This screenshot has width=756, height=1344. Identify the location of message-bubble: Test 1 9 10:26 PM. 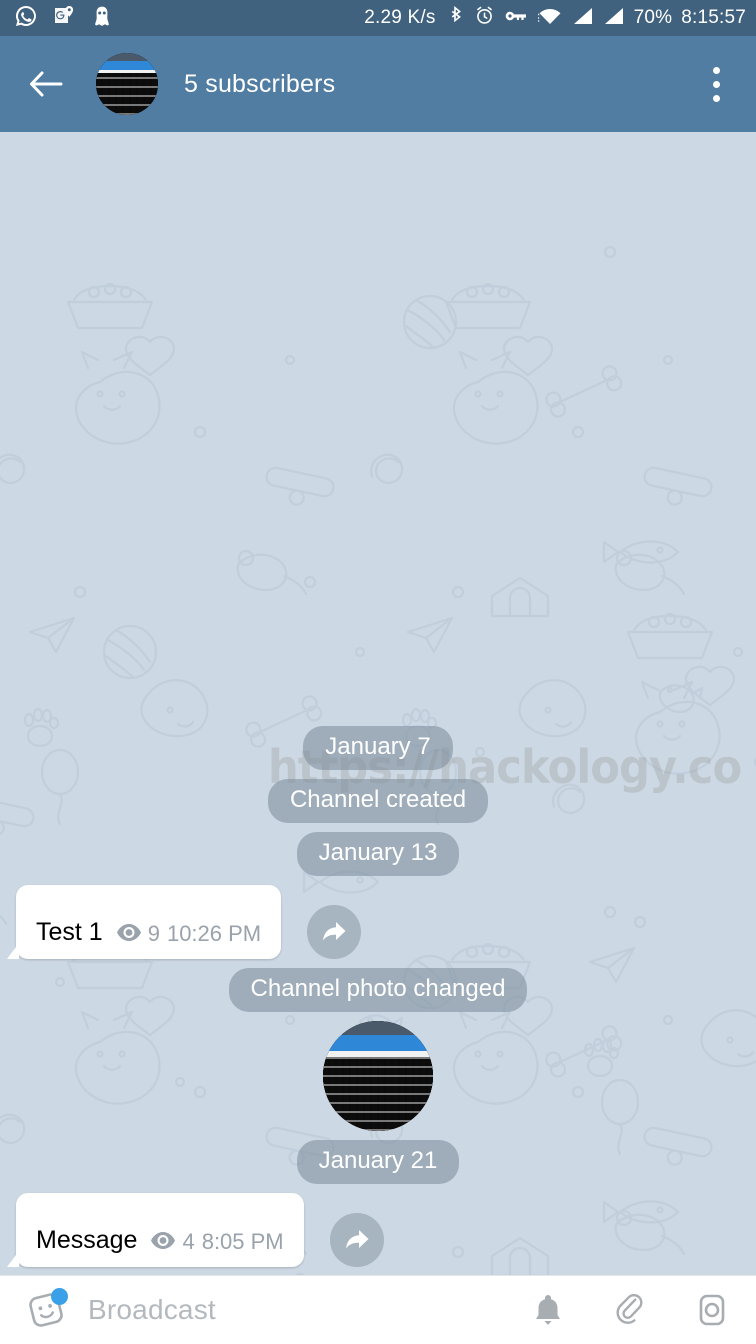
(144, 922).